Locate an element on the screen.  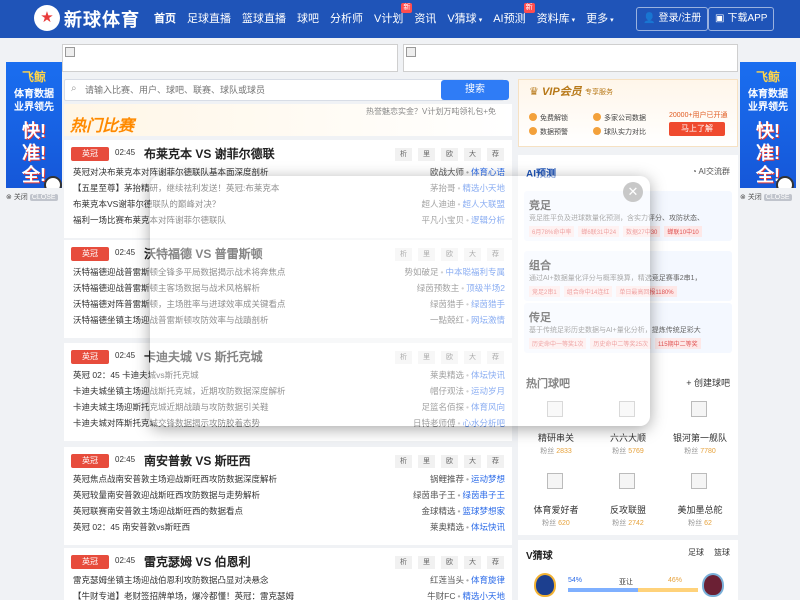
article-source: 运动梦想 is located at coordinates (488, 479).